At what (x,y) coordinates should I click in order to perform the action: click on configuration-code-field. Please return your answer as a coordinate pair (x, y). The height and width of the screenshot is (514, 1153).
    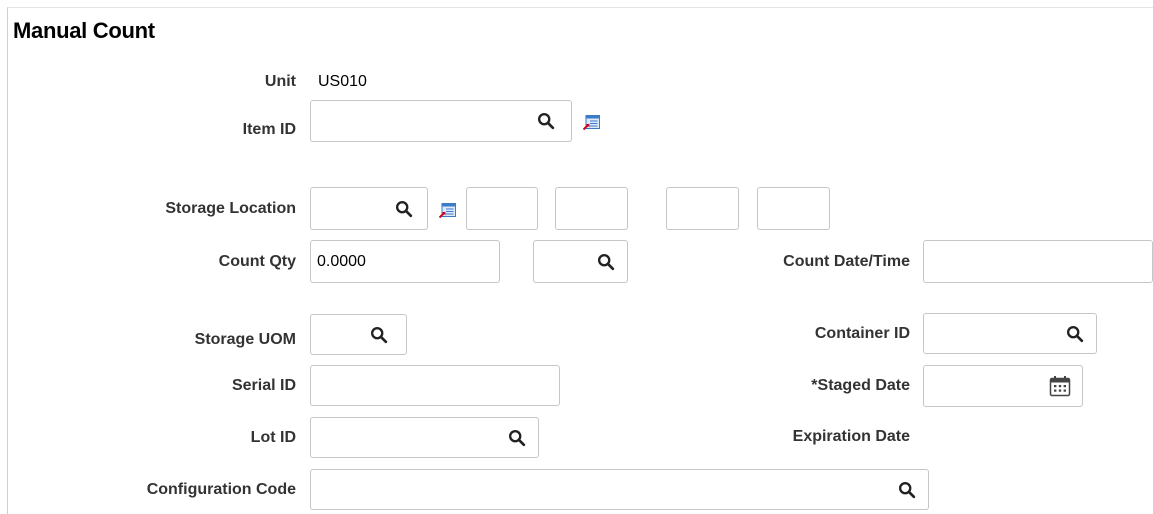
    Looking at the image, I should click on (619, 489).